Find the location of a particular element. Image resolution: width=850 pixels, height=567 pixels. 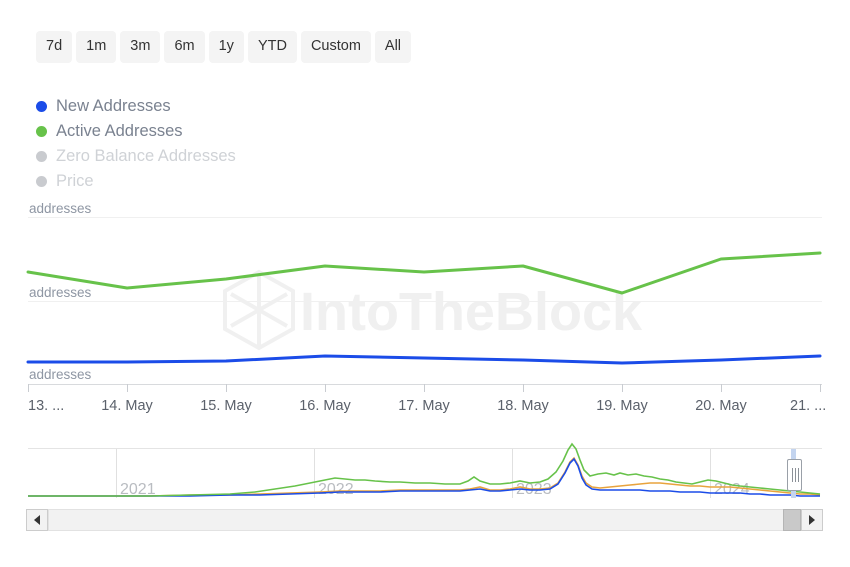

range-button-6m: 6m is located at coordinates (184, 47).